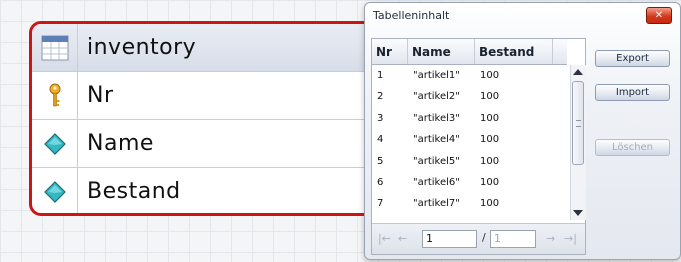 The width and height of the screenshot is (681, 262). Describe the element at coordinates (402, 238) in the screenshot. I see `prev-page-icon: ←` at that location.